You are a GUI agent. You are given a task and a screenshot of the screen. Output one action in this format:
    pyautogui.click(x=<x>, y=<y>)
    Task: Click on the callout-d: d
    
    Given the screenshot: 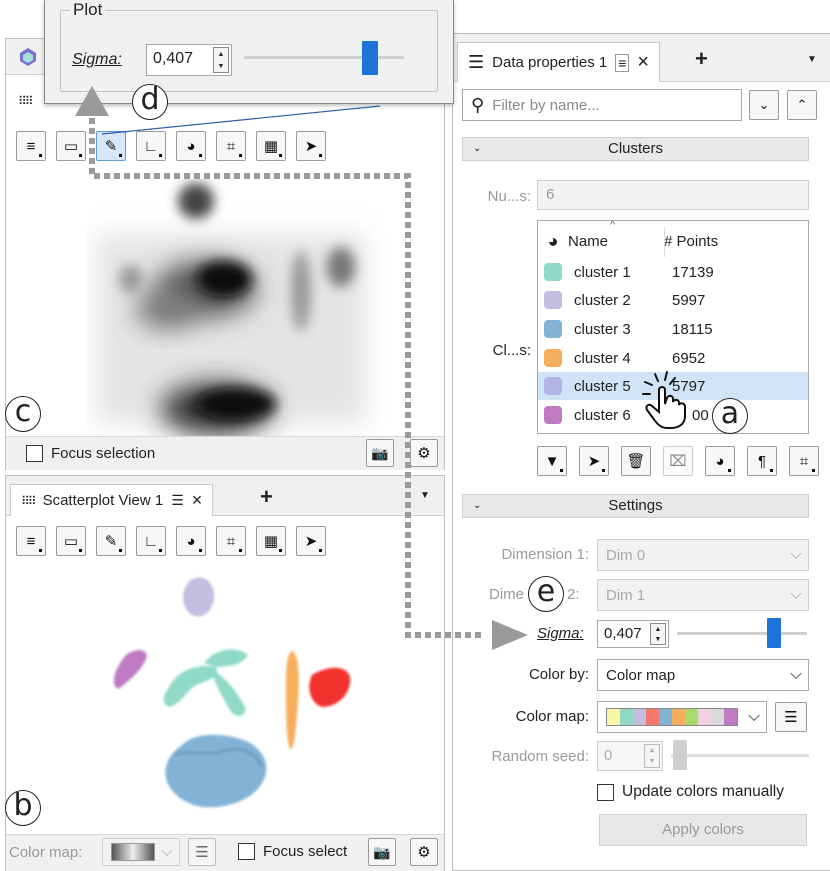 What is the action you would take?
    pyautogui.click(x=150, y=102)
    